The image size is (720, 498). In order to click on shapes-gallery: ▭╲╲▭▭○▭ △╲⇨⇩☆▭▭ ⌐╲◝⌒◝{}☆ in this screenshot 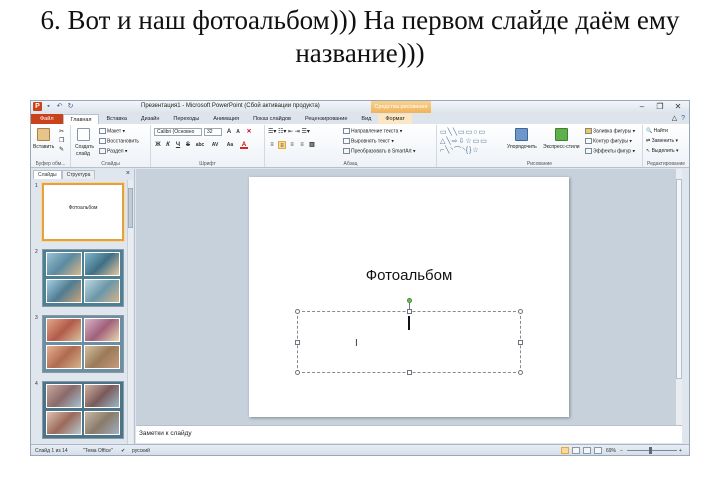, I will do `click(472, 142)`.